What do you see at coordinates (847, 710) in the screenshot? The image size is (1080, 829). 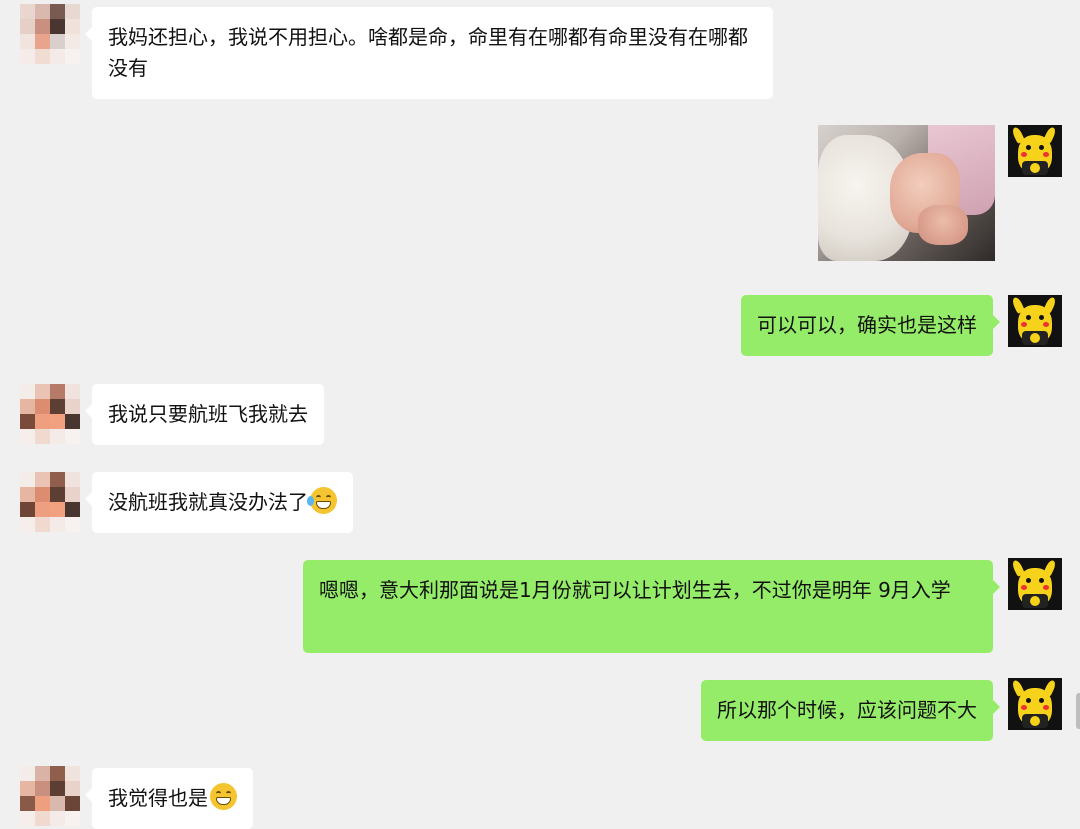 I see `message-text: 所以那个时候，应该问题不大` at bounding box center [847, 710].